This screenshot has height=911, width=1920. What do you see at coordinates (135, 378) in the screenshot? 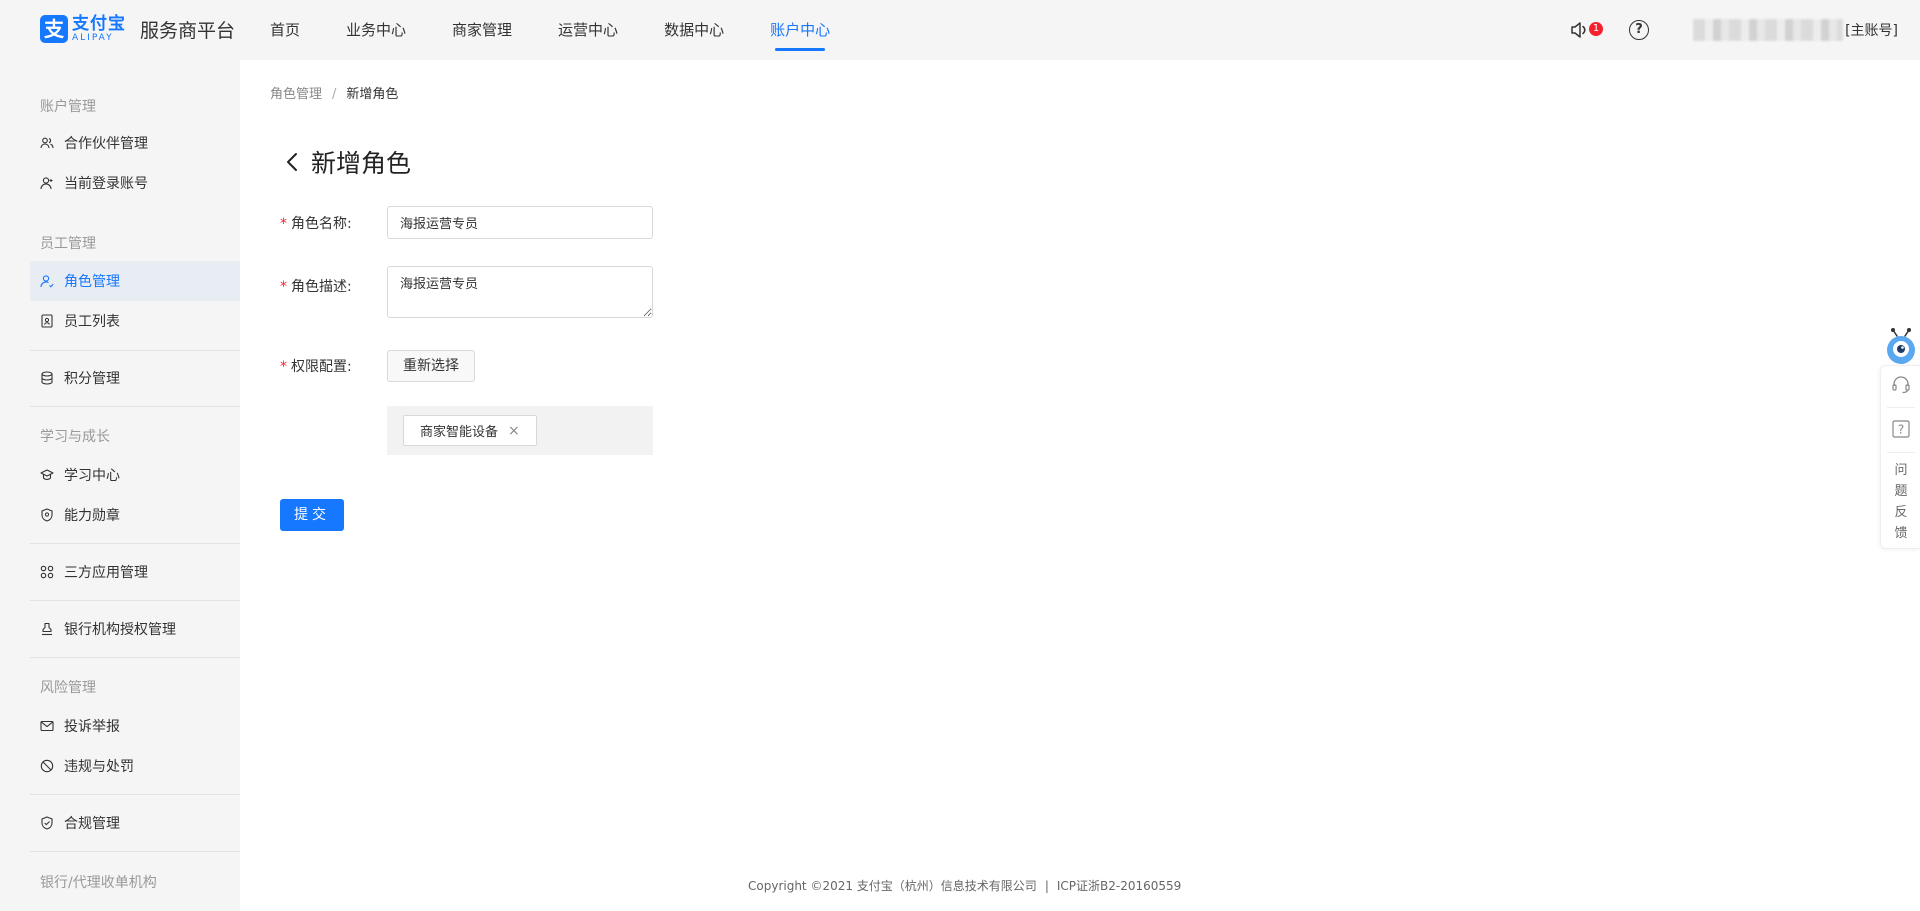
I see `sidebar-item-points: 积分管理` at bounding box center [135, 378].